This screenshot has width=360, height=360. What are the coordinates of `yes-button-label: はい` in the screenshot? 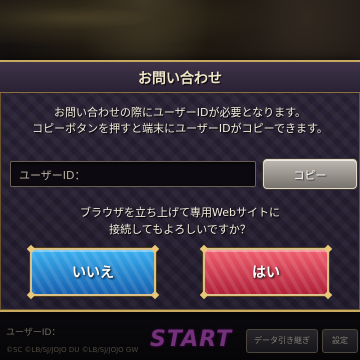 It's located at (266, 273).